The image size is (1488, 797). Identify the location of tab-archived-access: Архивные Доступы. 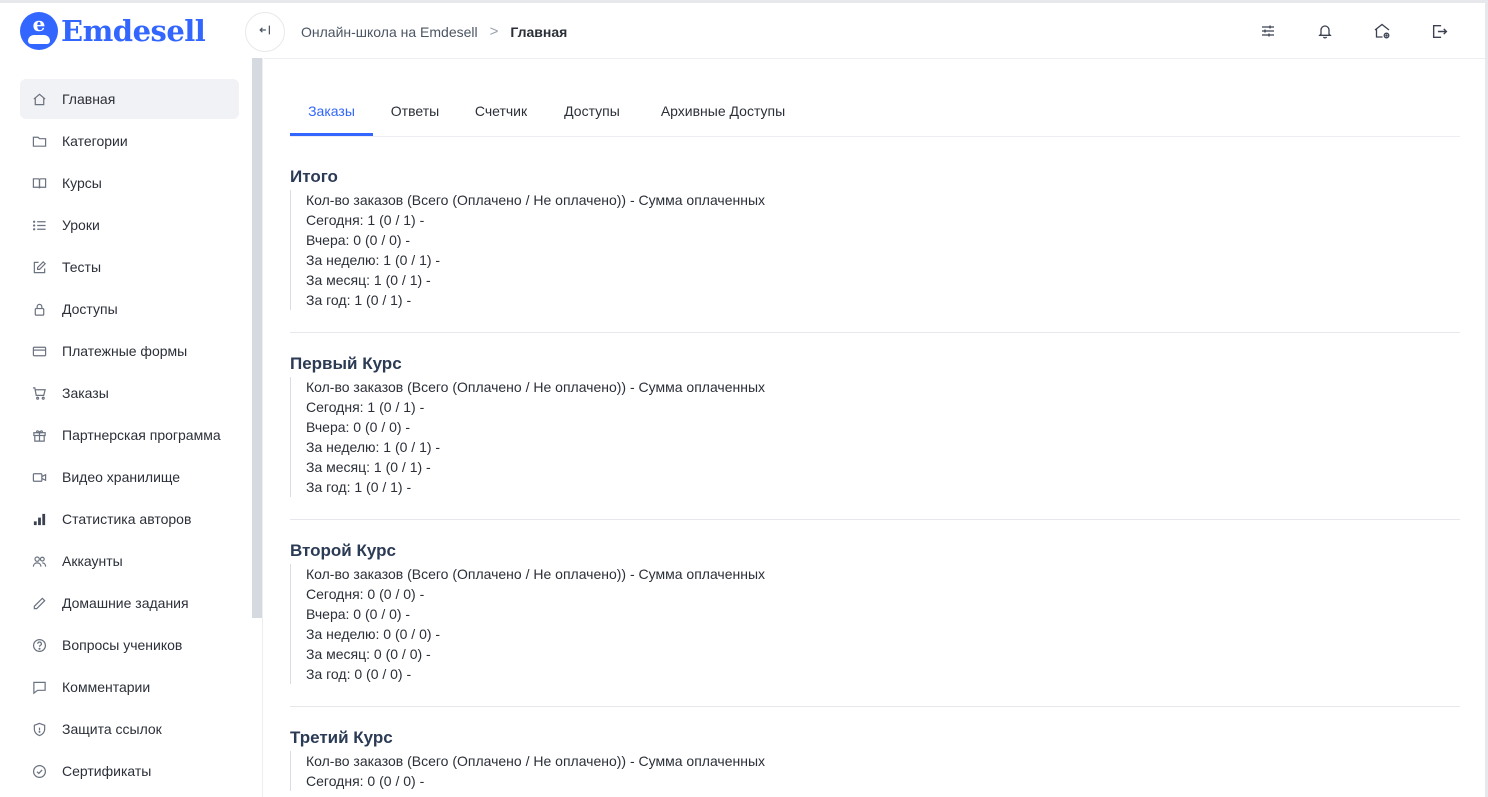
(723, 110).